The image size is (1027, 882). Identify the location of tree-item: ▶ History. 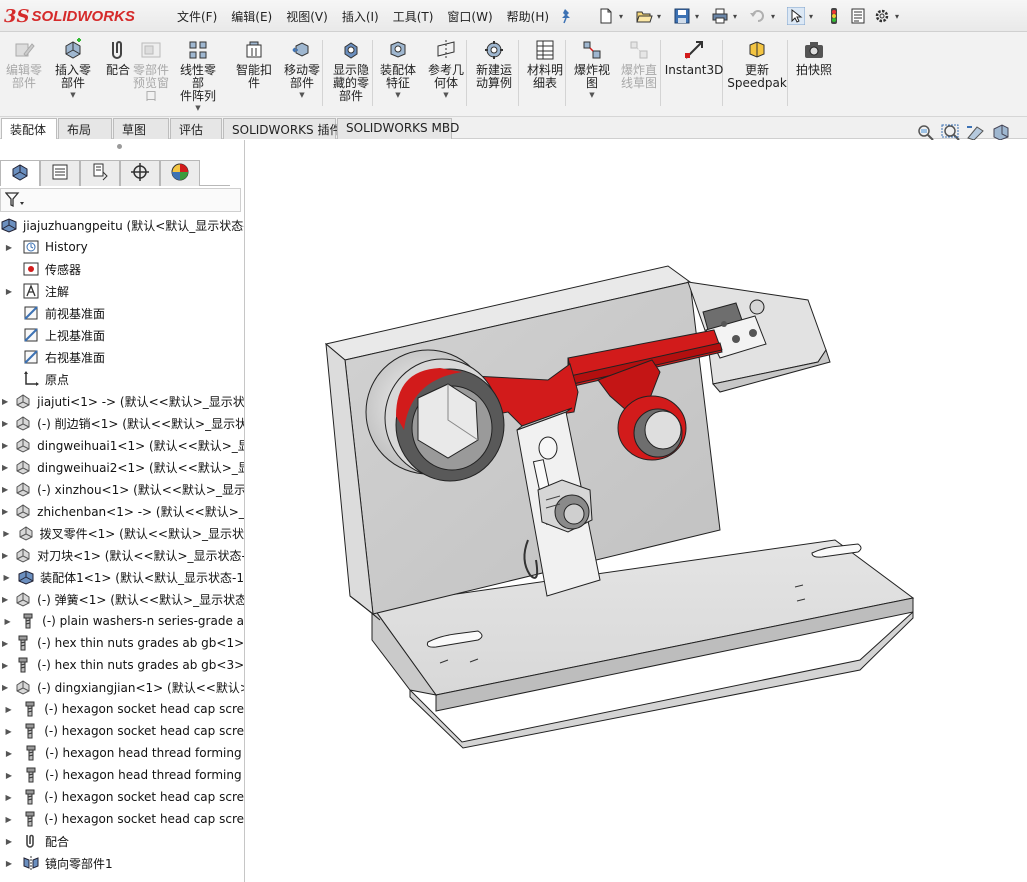
(122, 247).